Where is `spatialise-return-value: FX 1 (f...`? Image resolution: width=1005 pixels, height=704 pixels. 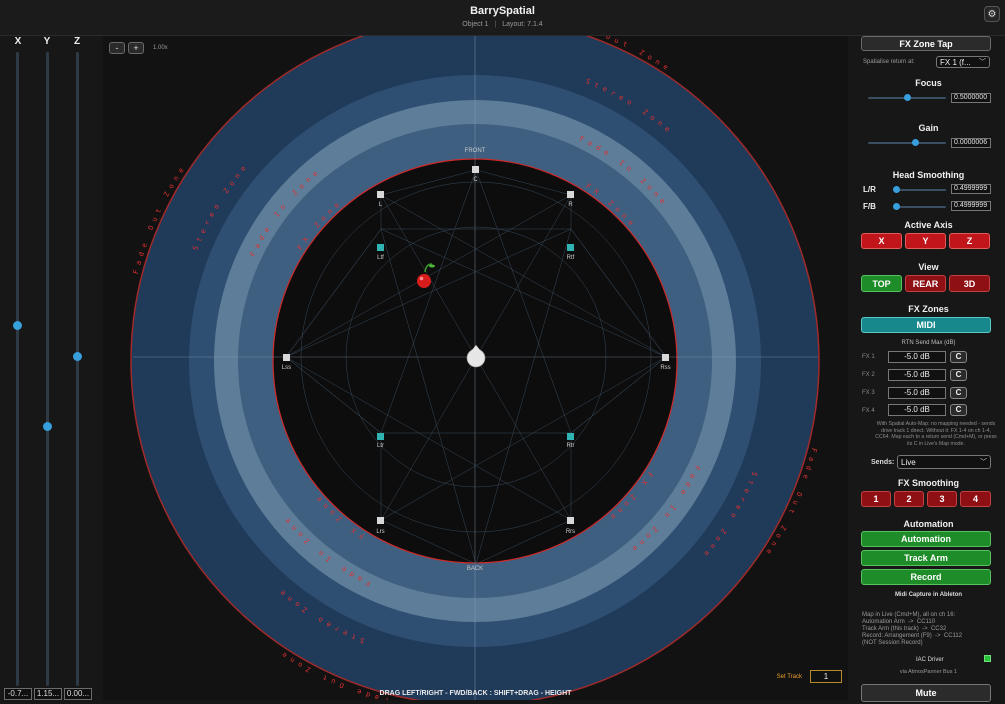
spatialise-return-value: FX 1 (f... is located at coordinates (955, 62).